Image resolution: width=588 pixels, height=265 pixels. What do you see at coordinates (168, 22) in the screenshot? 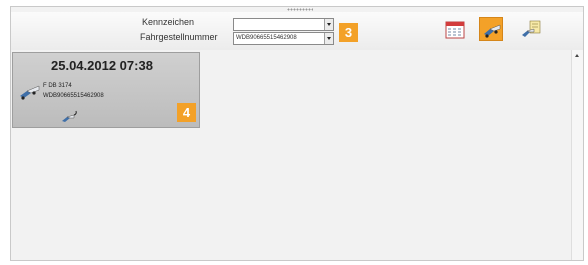
I see `kennzeichen-label: Kennzeichen` at bounding box center [168, 22].